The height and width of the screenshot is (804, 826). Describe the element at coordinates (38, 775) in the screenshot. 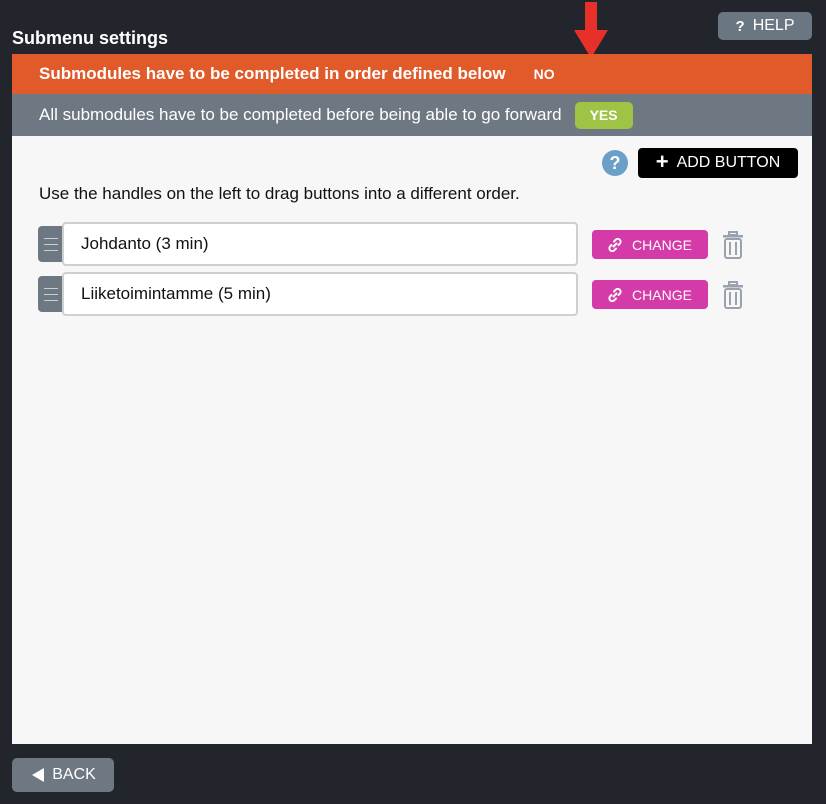

I see `back-arrow-icon` at that location.